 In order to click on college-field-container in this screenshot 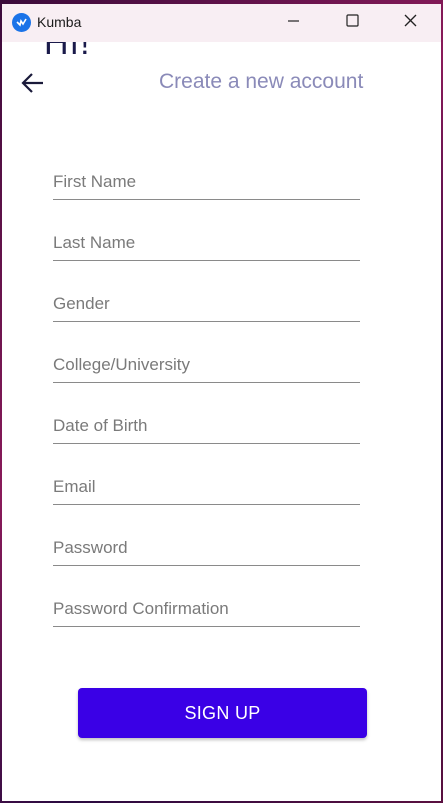, I will do `click(206, 363)`.